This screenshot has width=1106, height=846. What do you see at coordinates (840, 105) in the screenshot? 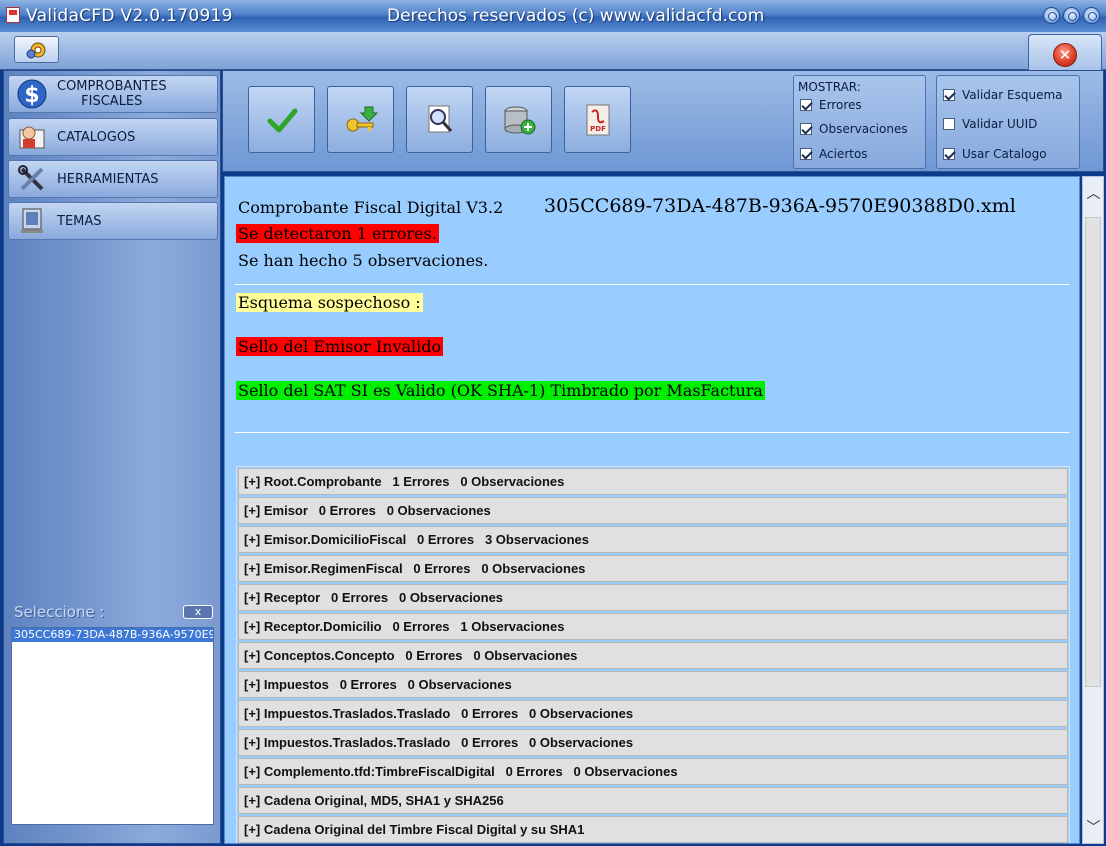
I see `checkbox-label: Errores` at bounding box center [840, 105].